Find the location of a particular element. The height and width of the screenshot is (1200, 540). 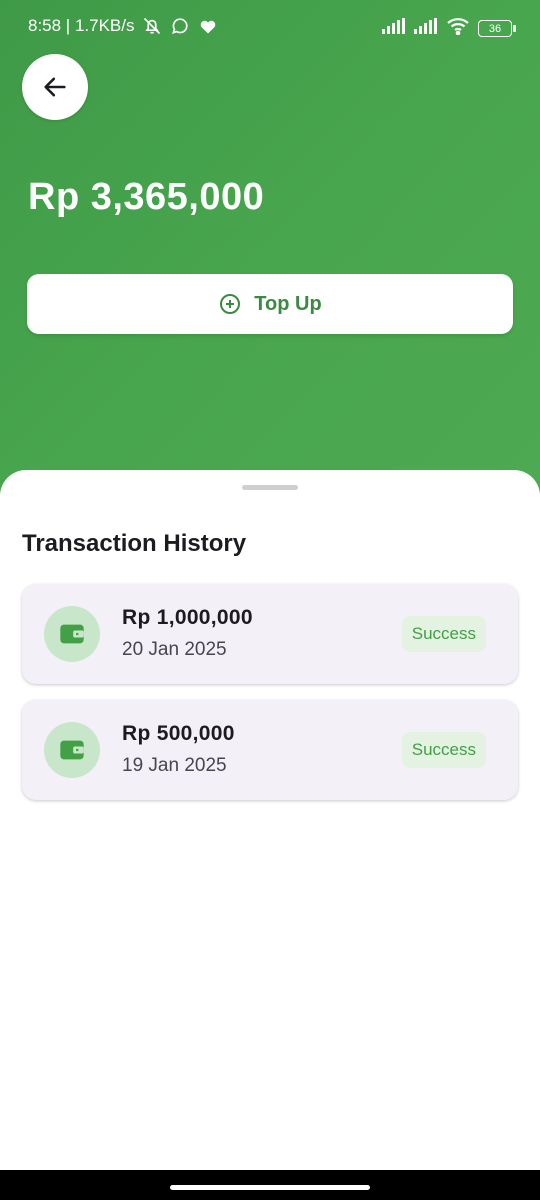

transaction-date: 19 Jan 2025 is located at coordinates (174, 765).